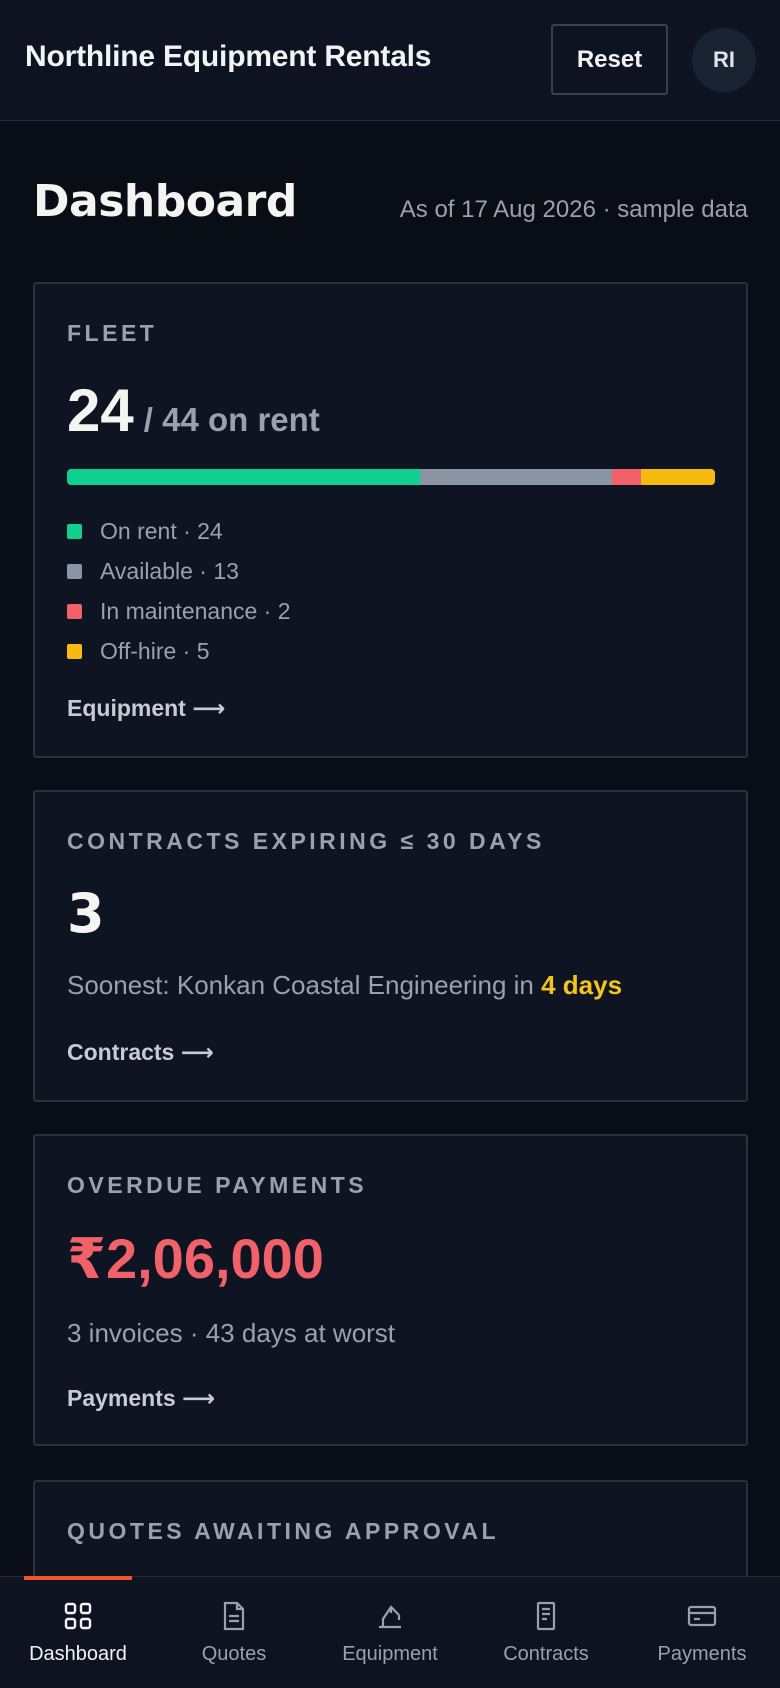 This screenshot has height=1688, width=780. I want to click on nav-label: Payments, so click(702, 1654).